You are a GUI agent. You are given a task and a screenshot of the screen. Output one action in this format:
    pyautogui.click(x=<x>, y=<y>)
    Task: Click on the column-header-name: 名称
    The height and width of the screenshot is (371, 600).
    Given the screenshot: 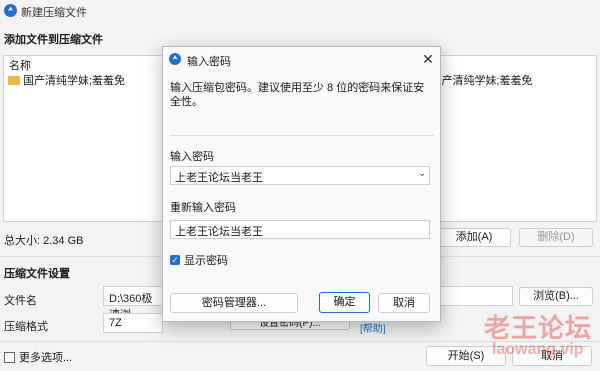 What is the action you would take?
    pyautogui.click(x=20, y=65)
    